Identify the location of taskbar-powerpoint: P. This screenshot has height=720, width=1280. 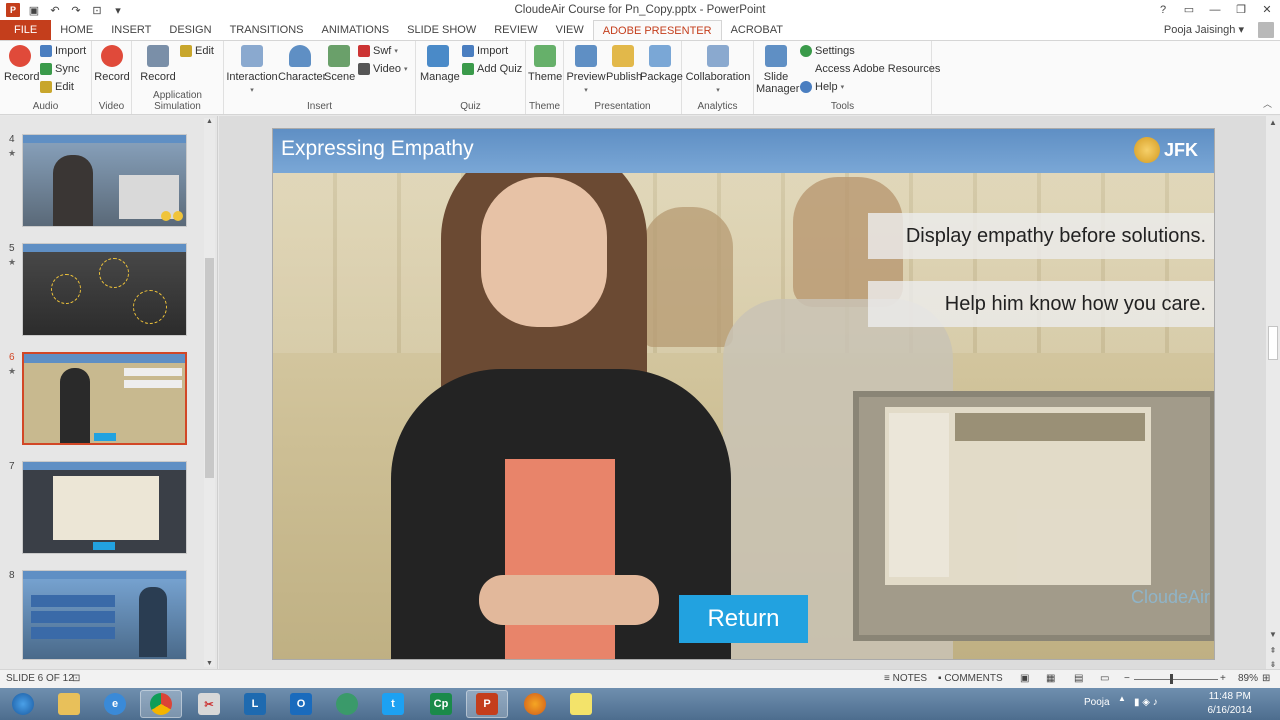
(487, 704).